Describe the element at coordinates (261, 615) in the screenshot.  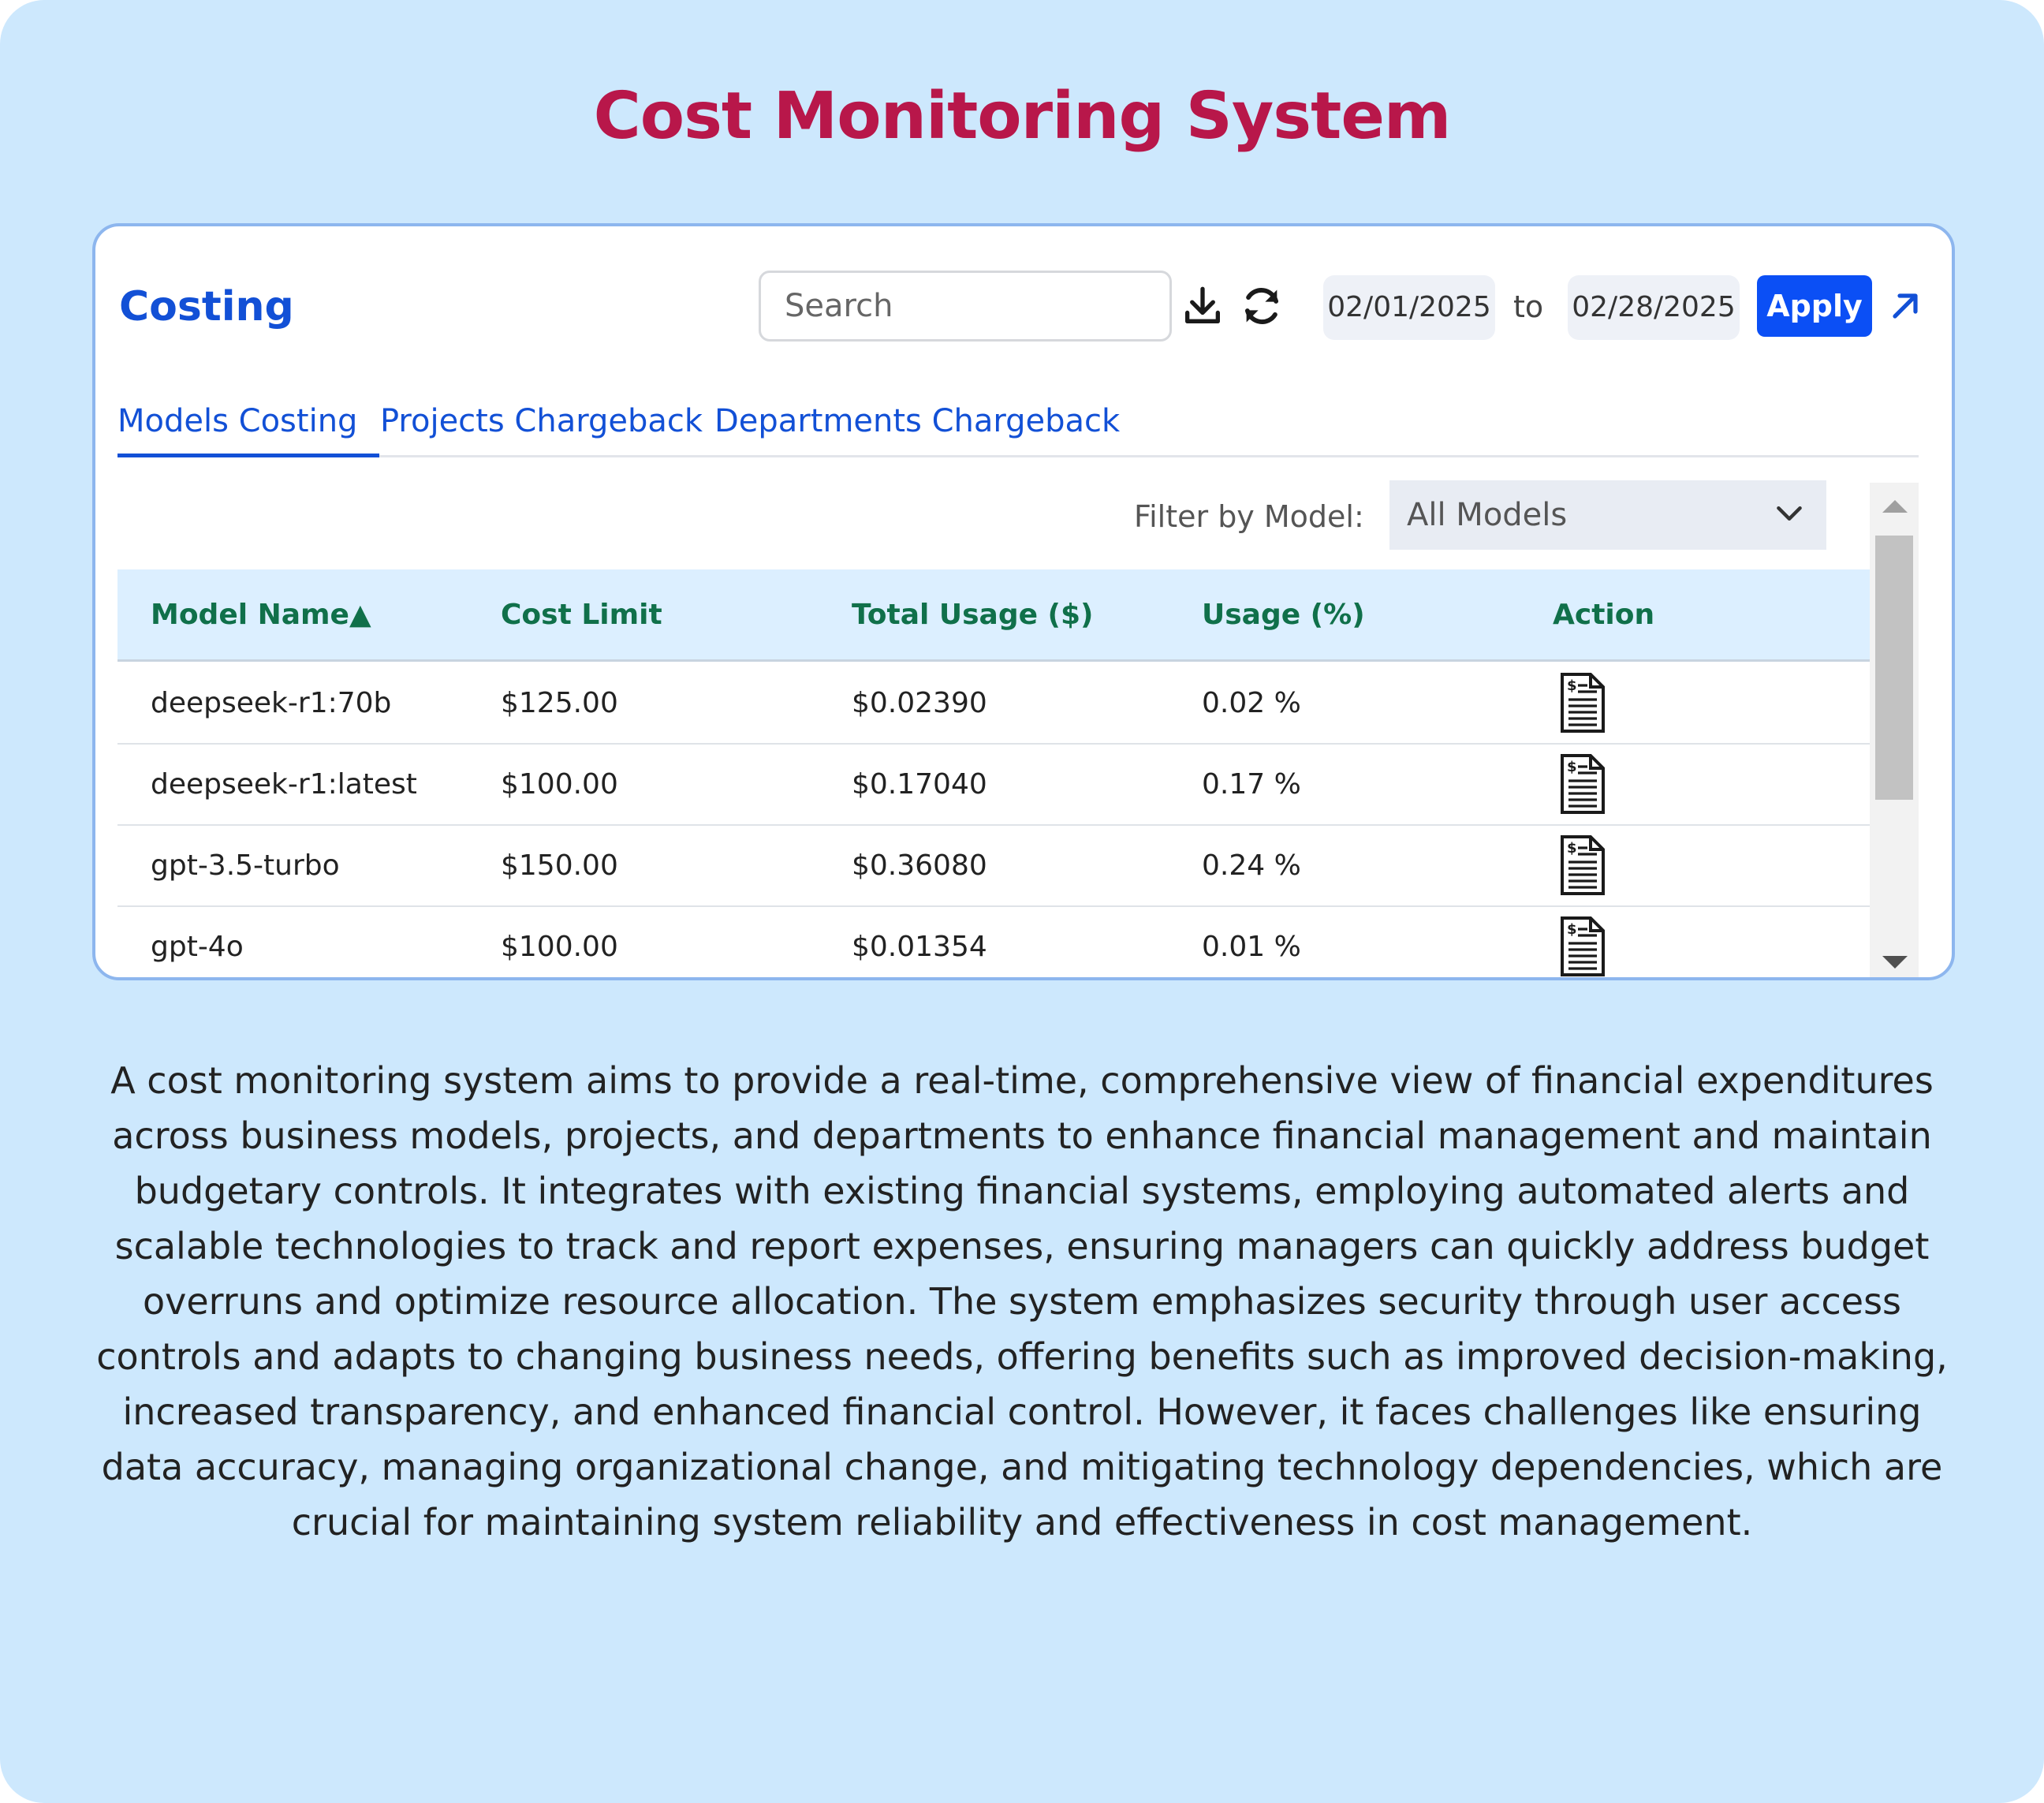
I see `column-header-model-name: Model Name▲` at that location.